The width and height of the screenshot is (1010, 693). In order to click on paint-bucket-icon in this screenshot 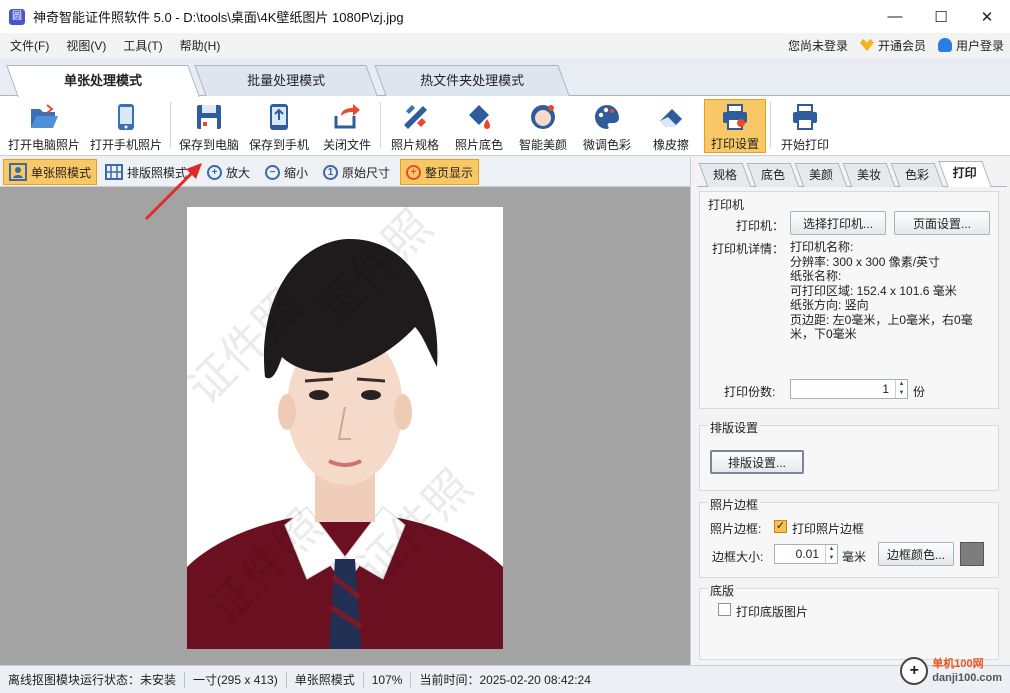, I will do `click(479, 117)`.